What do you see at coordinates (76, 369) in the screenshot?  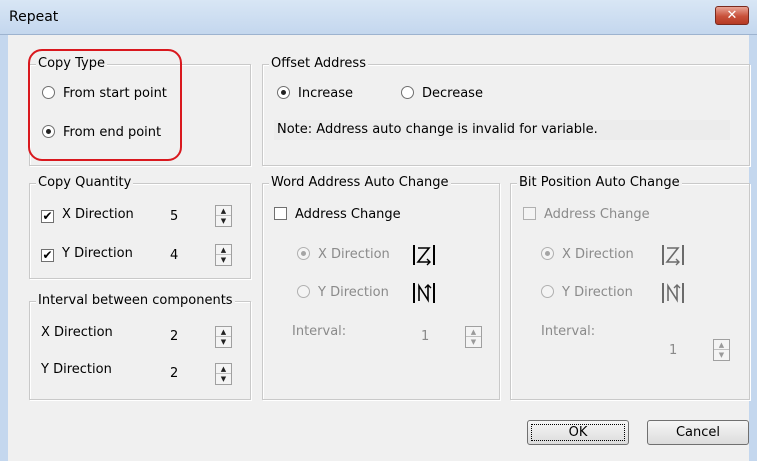 I see `interval-y-label: Y Direction` at bounding box center [76, 369].